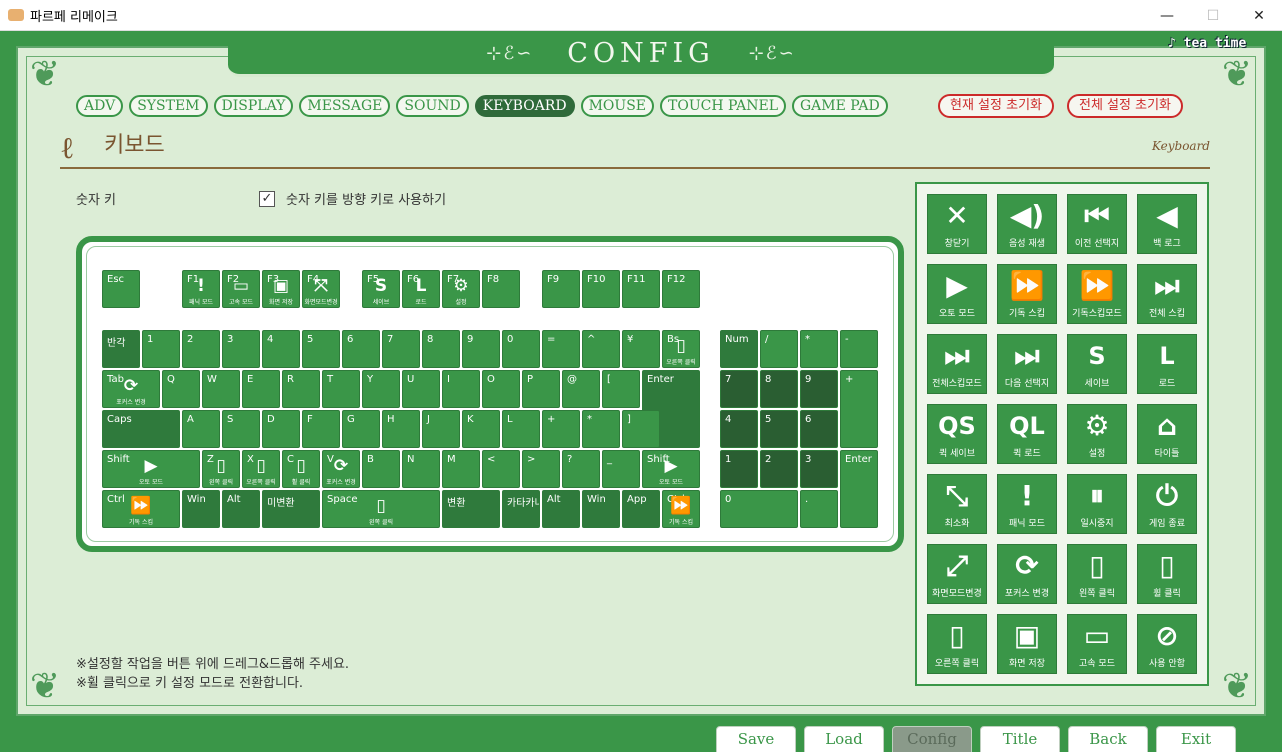 The width and height of the screenshot is (1282, 752). I want to click on action-screen-mode: ⤢ 화면모드변경, so click(957, 574).